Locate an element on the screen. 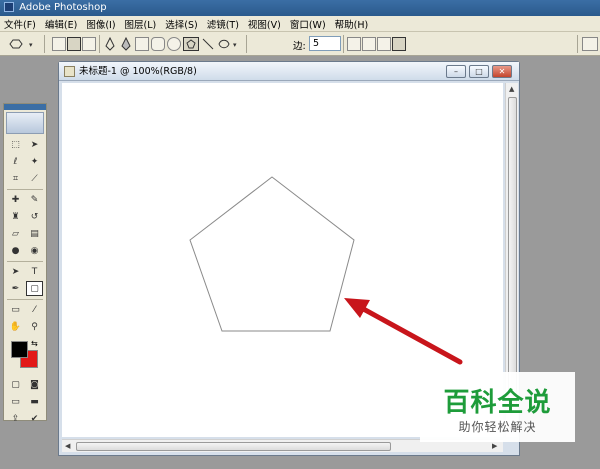  standard-mode-icon: ▢ is located at coordinates (15, 384).